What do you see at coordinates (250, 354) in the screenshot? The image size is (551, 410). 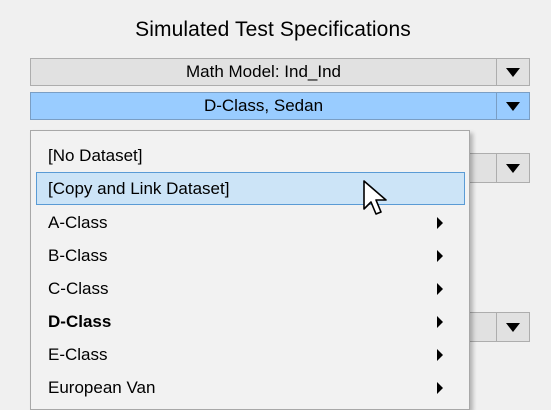 I see `menu-item-e-class: E-Class` at bounding box center [250, 354].